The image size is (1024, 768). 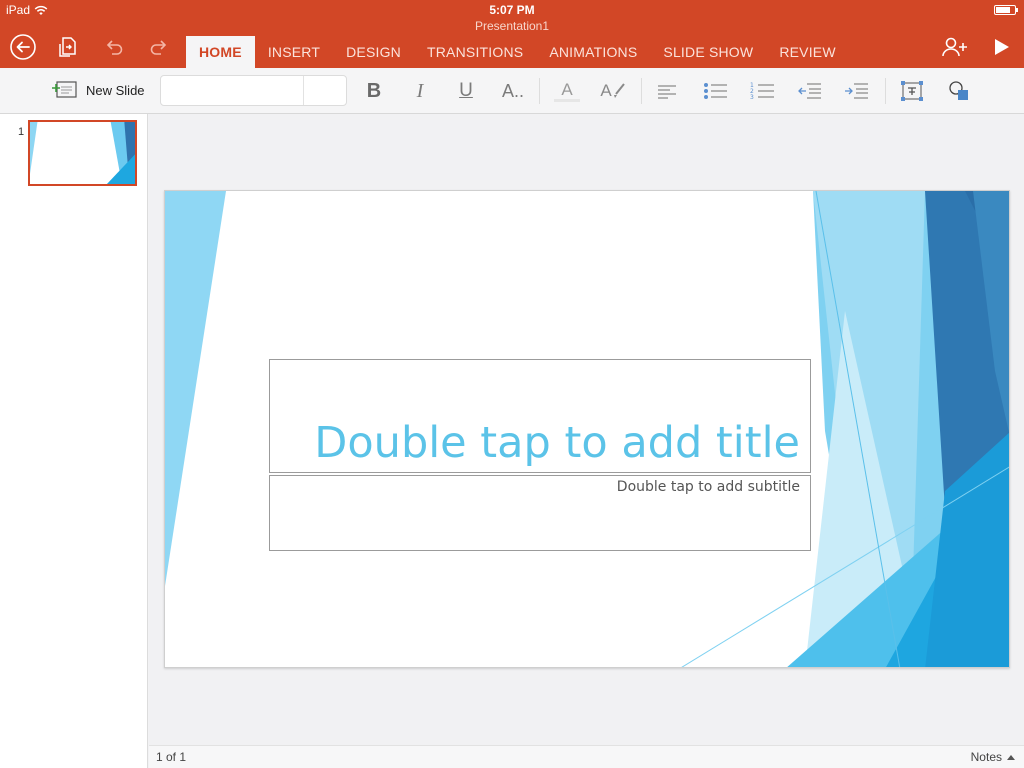 I want to click on play-icon, so click(x=1002, y=47).